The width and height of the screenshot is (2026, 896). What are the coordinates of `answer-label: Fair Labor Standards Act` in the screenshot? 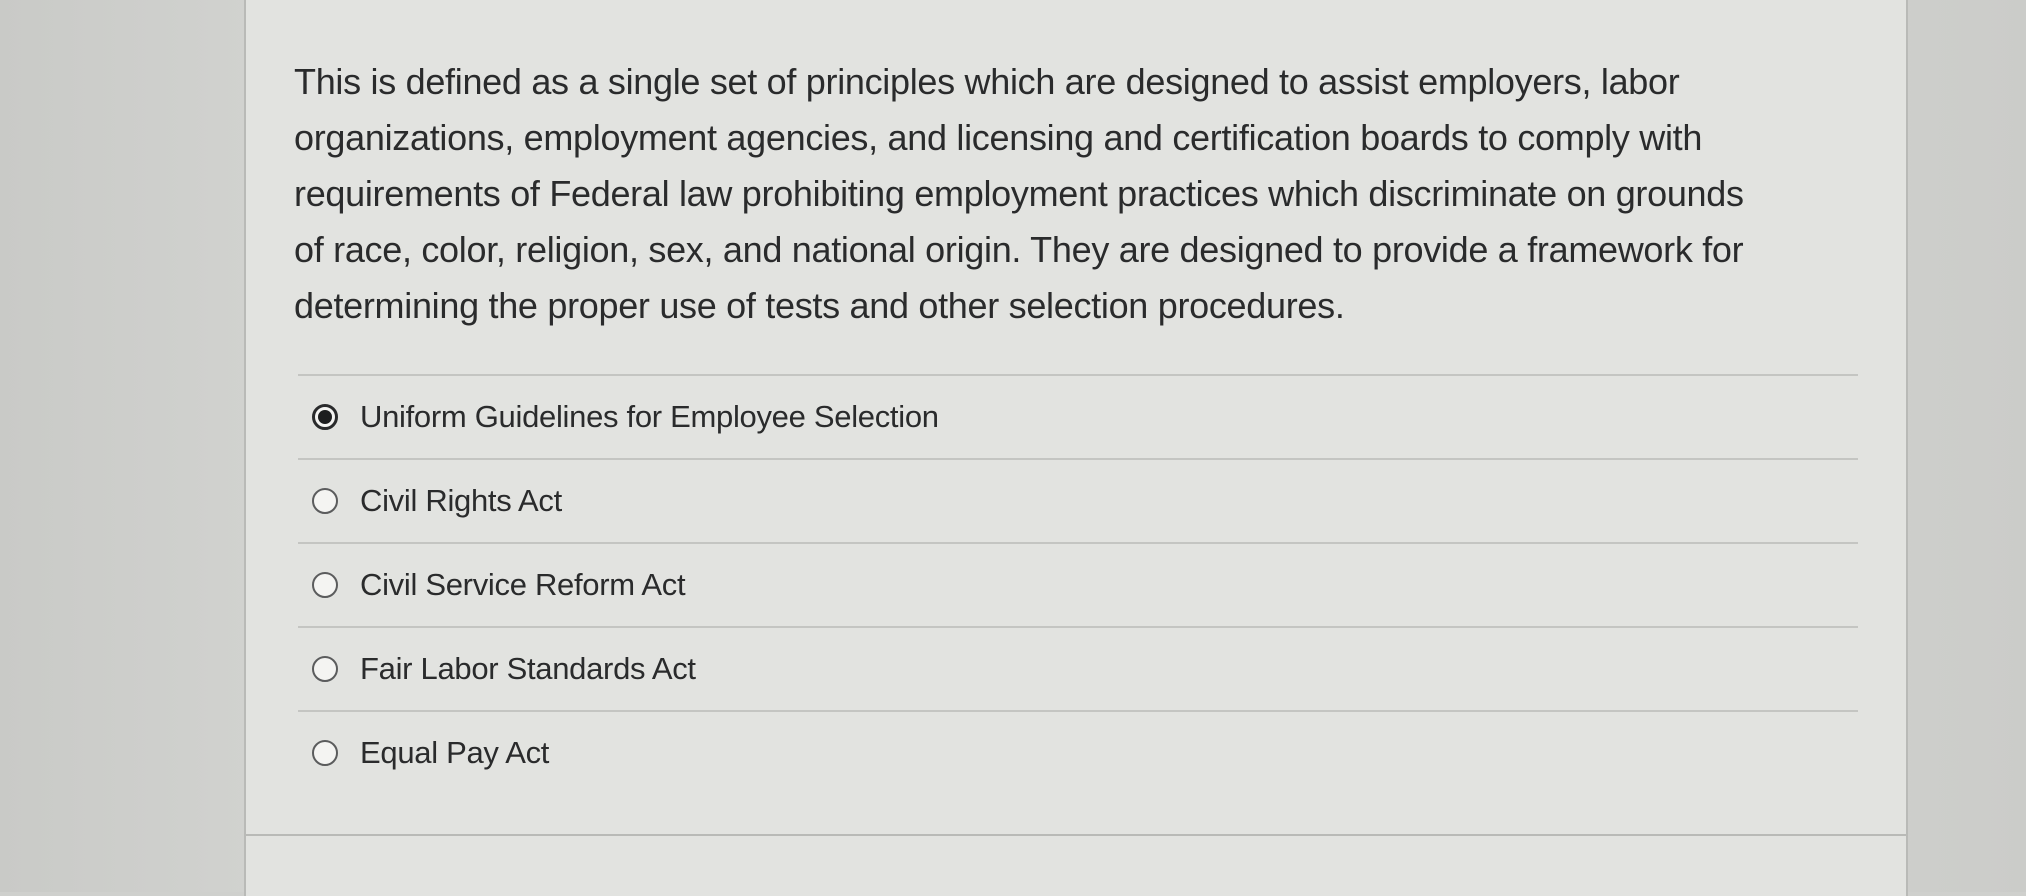 It's located at (528, 668).